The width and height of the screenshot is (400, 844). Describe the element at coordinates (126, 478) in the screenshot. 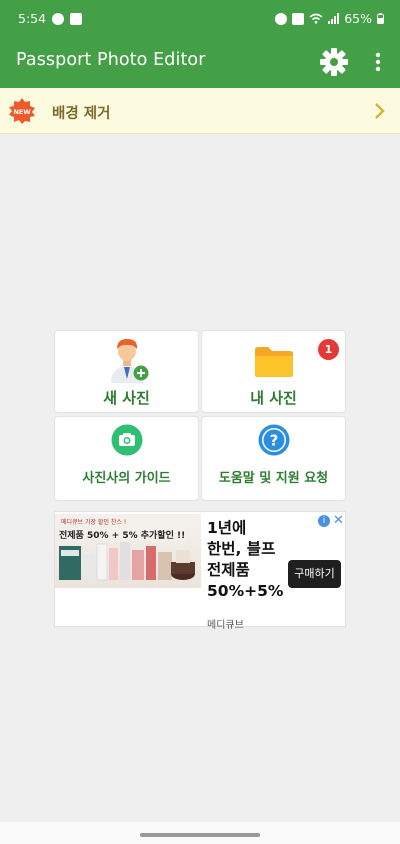

I see `photographer-guide-label: 사진사의 가이드` at that location.